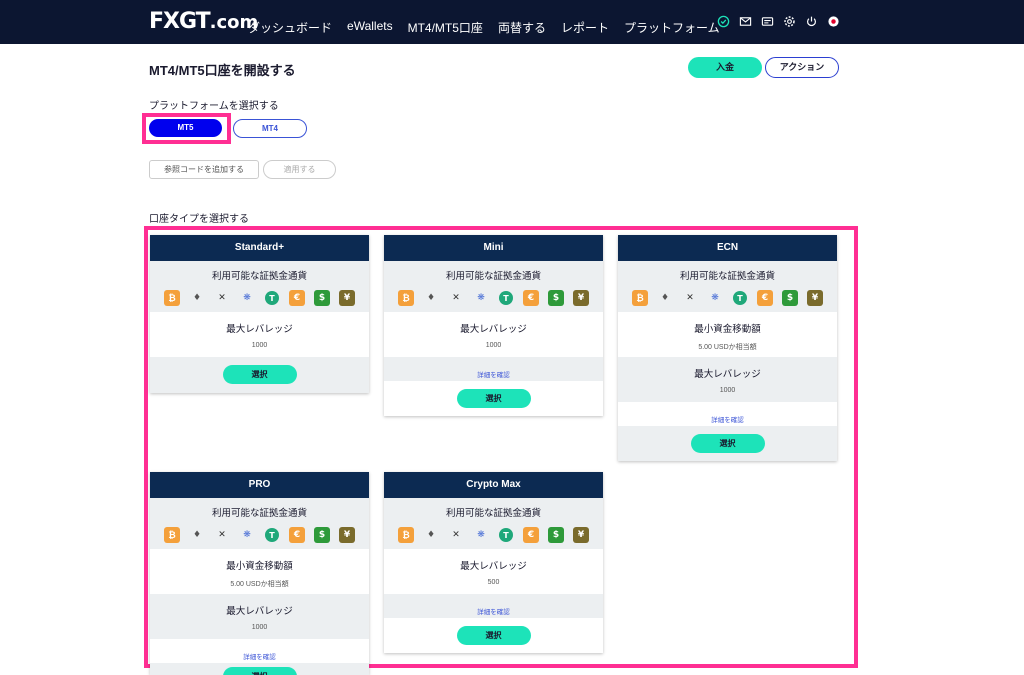 The image size is (1024, 675). Describe the element at coordinates (745, 21) in the screenshot. I see `mail-icon` at that location.